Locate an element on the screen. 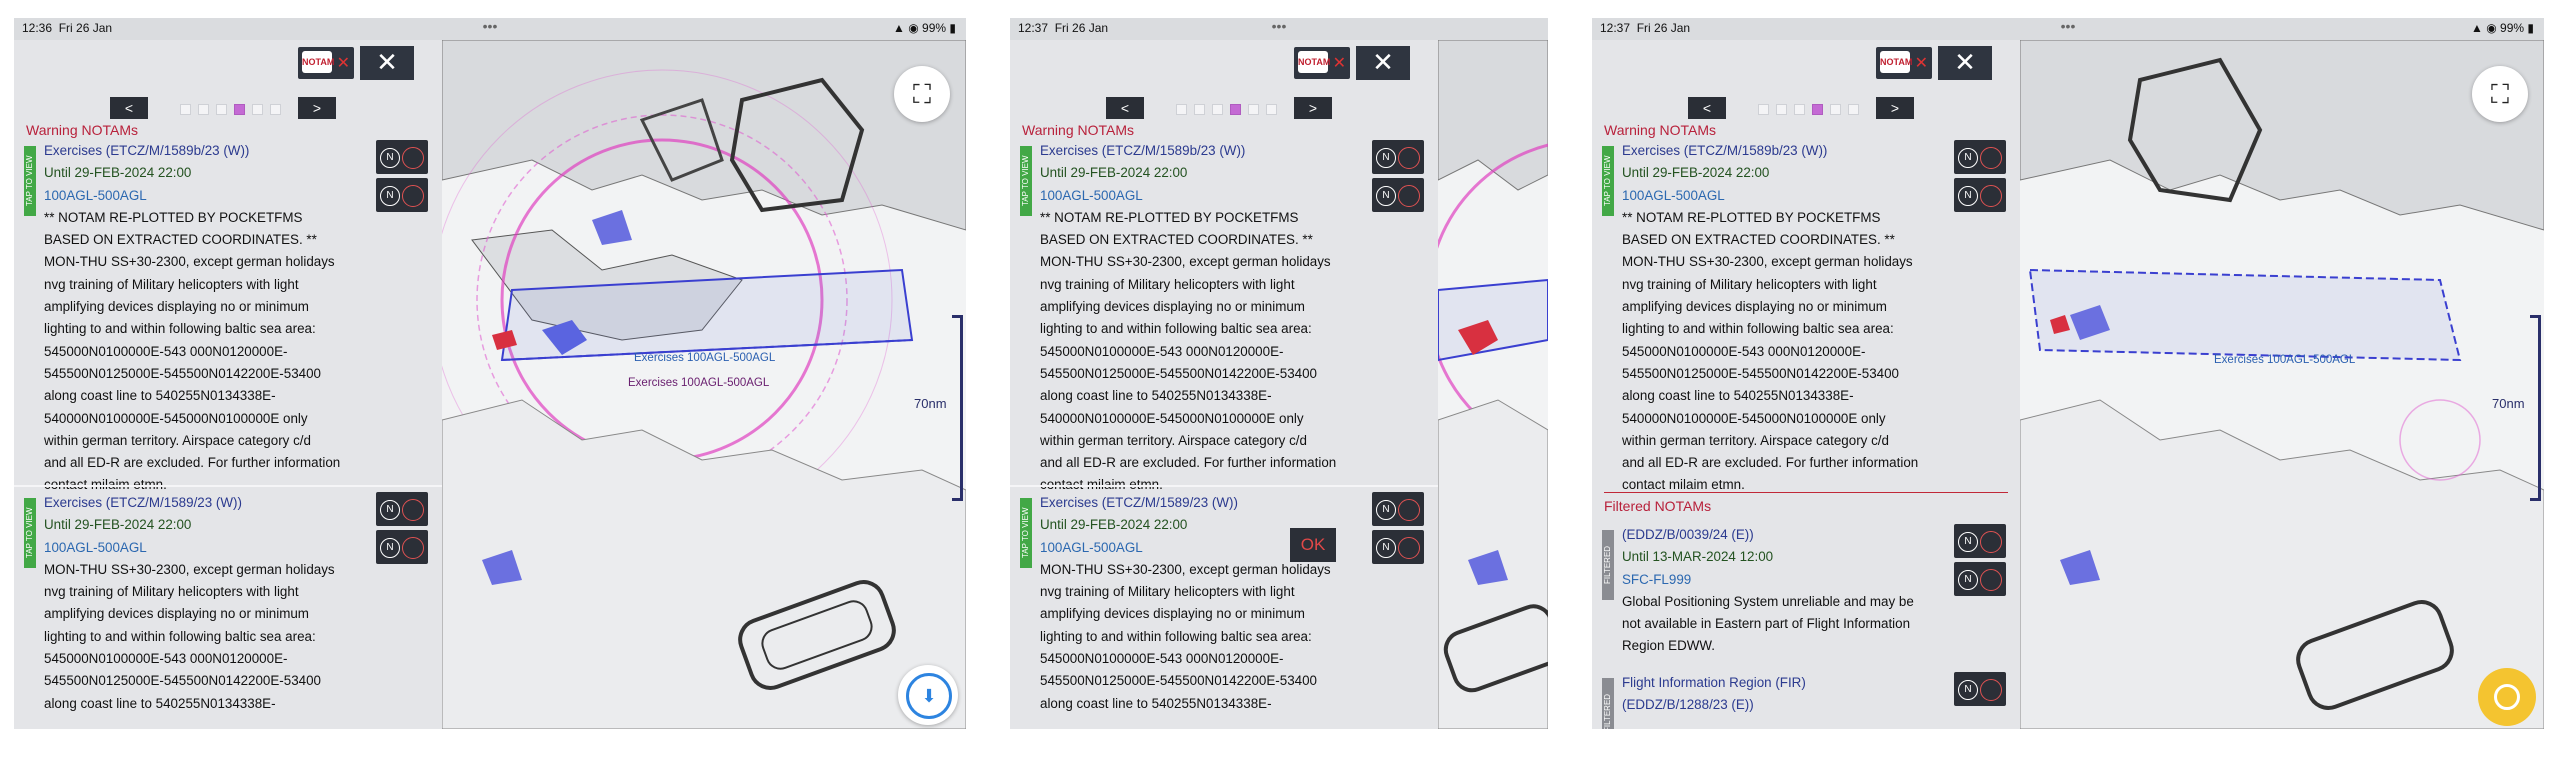  download-icon: ⬇ is located at coordinates (929, 696).